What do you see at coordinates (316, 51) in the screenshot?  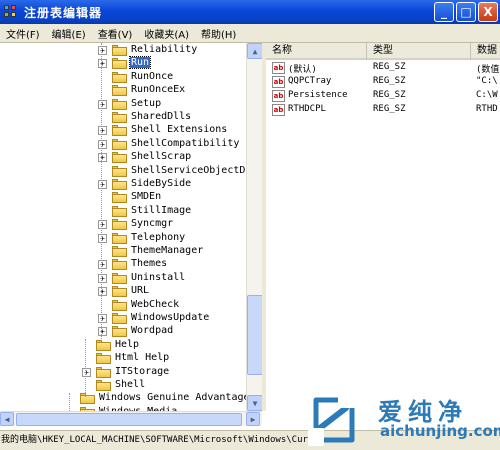 I see `column-header-name: 名称` at bounding box center [316, 51].